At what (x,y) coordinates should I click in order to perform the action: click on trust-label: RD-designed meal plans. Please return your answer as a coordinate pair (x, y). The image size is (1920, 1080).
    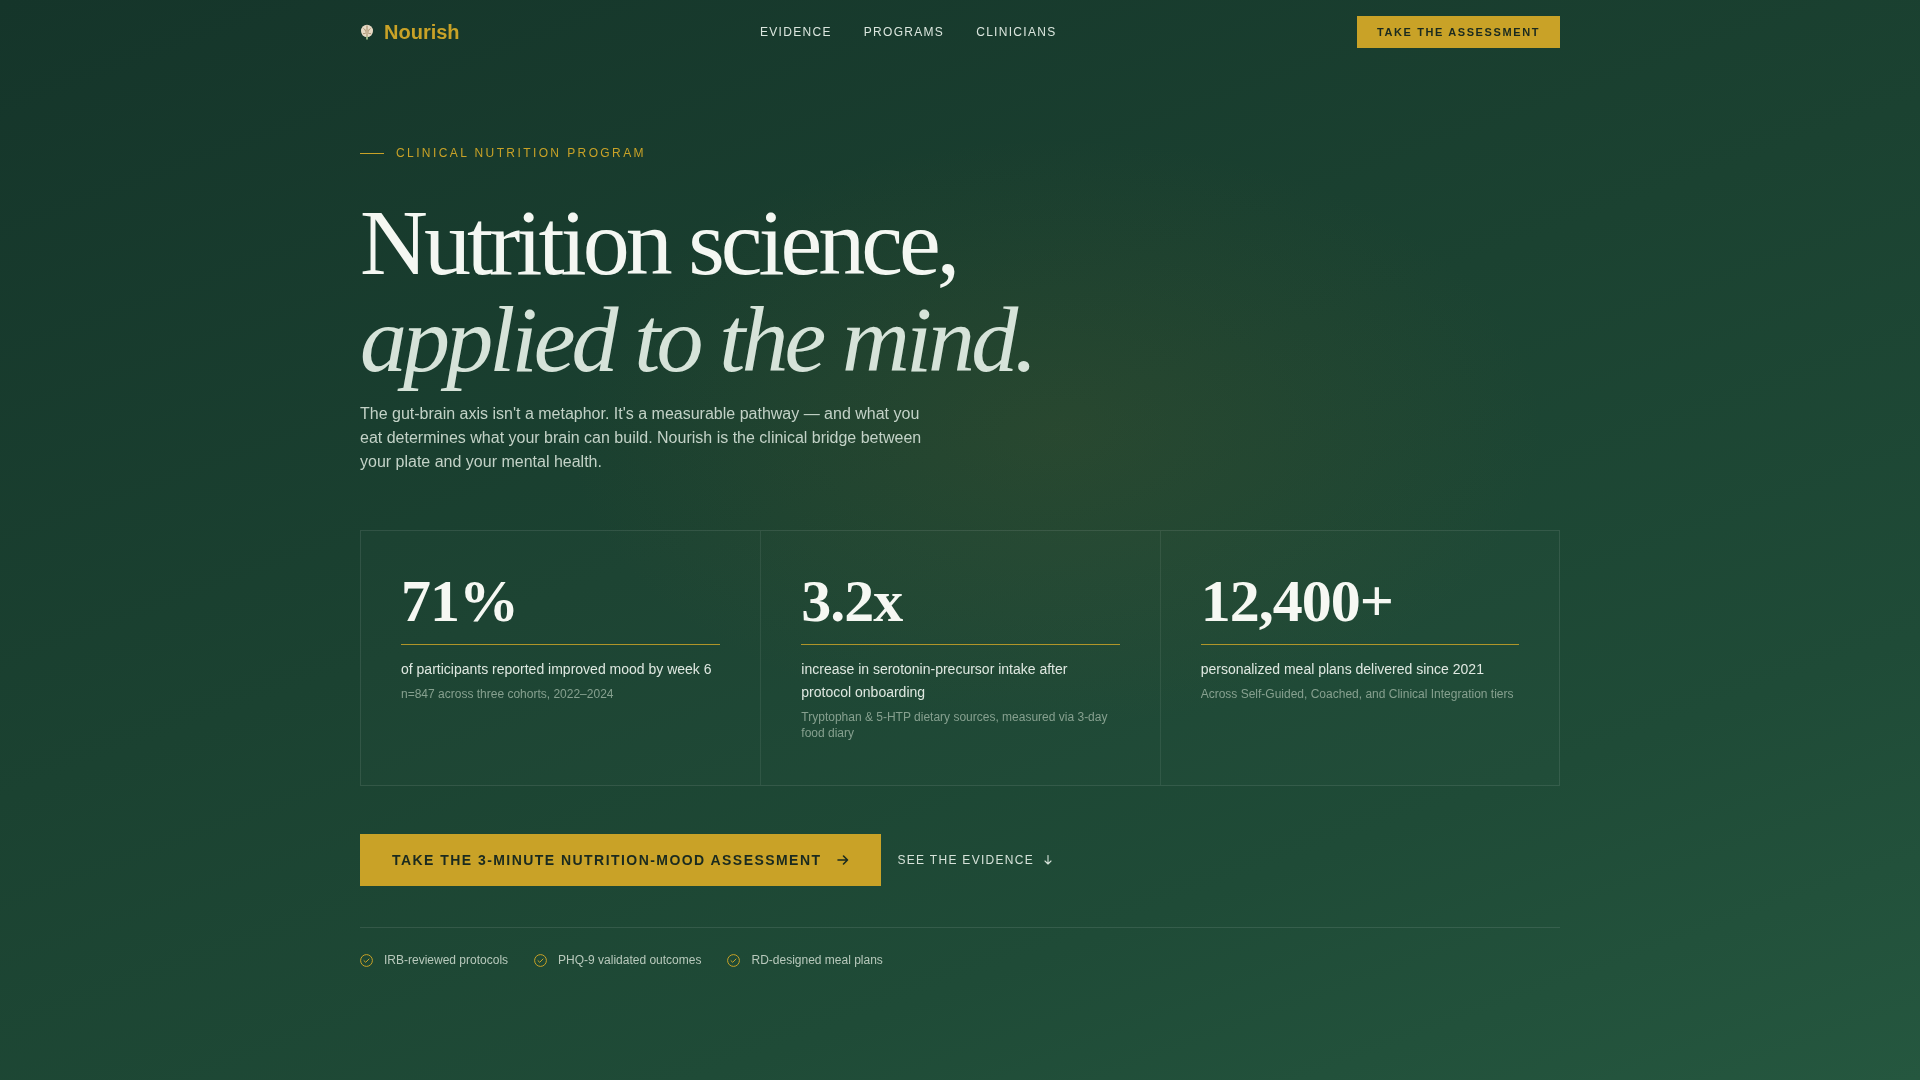
    Looking at the image, I should click on (817, 960).